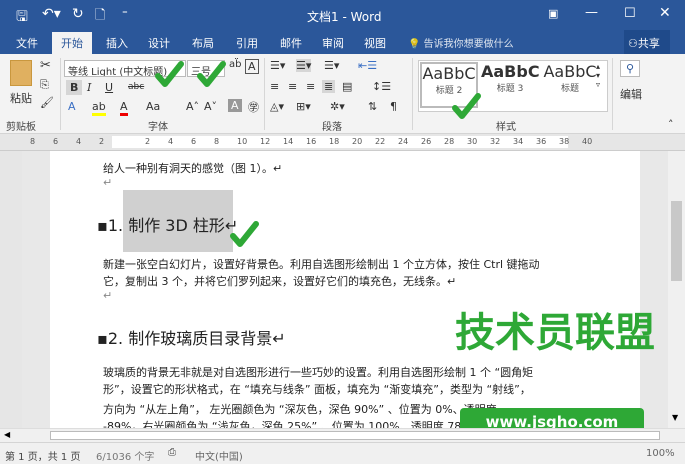  What do you see at coordinates (555, 333) in the screenshot?
I see `watermark-logo: 技术员联盟` at bounding box center [555, 333].